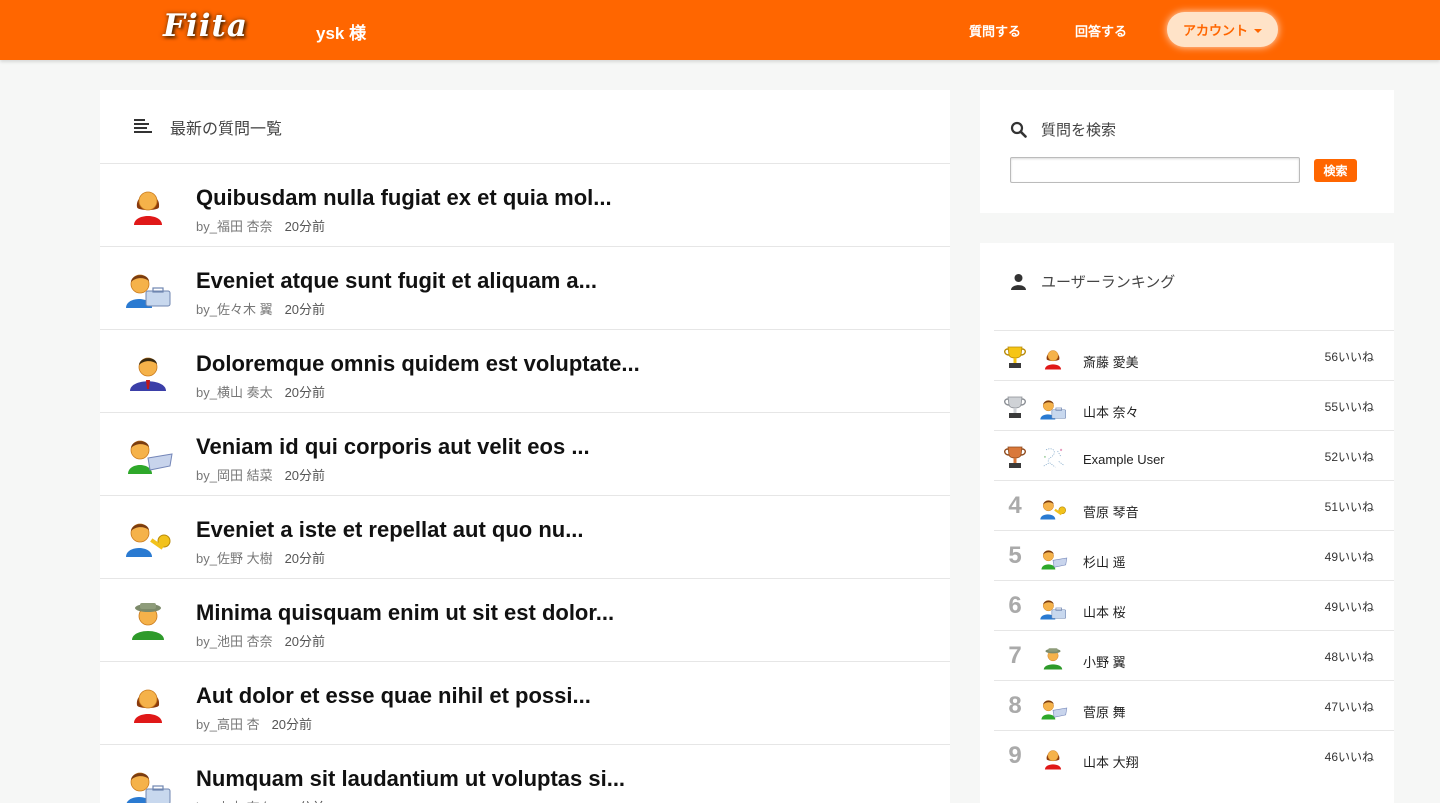 This screenshot has width=1440, height=803. I want to click on question-meta: by_佐々木 翼 20分前, so click(260, 308).